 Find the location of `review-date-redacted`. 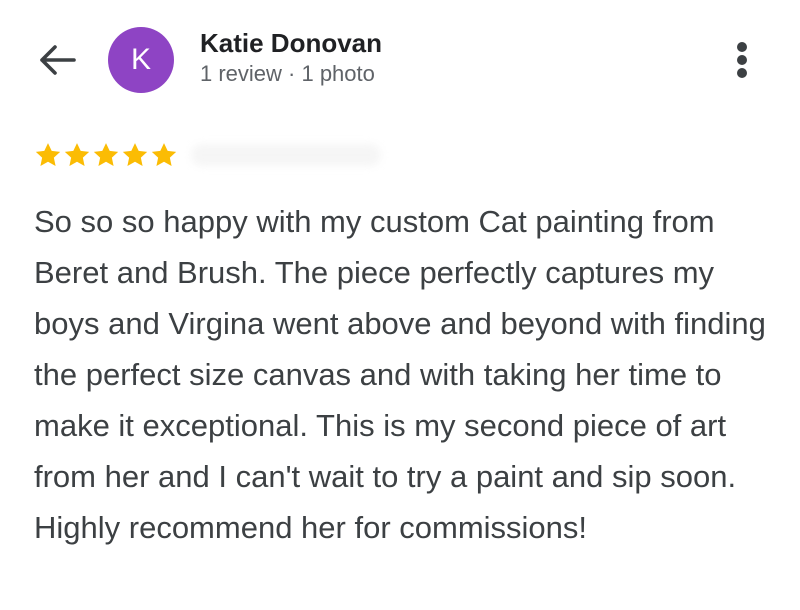

review-date-redacted is located at coordinates (286, 155).